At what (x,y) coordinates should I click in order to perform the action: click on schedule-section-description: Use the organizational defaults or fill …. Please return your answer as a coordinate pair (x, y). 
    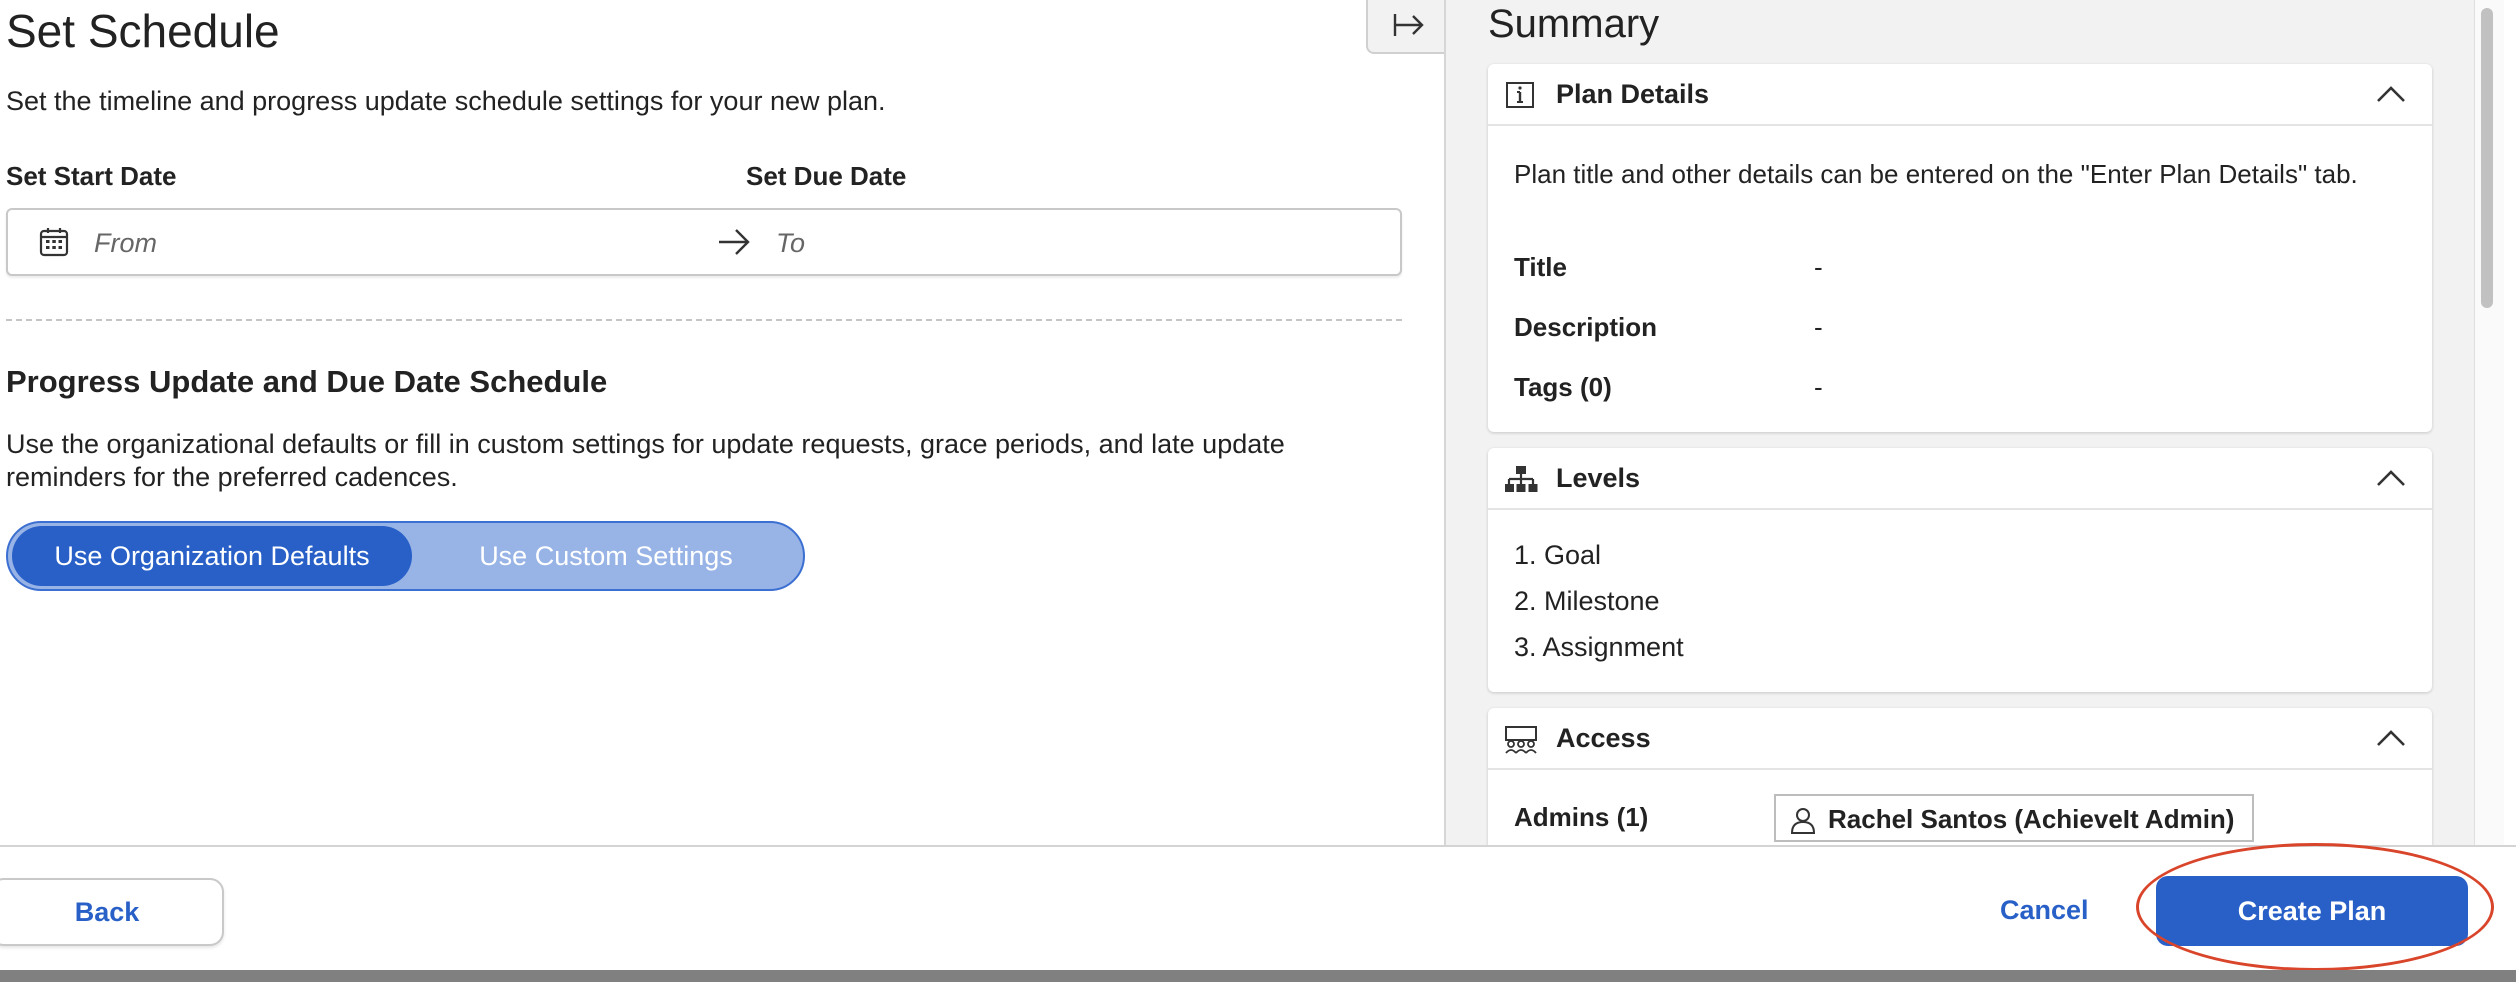
    Looking at the image, I should click on (645, 460).